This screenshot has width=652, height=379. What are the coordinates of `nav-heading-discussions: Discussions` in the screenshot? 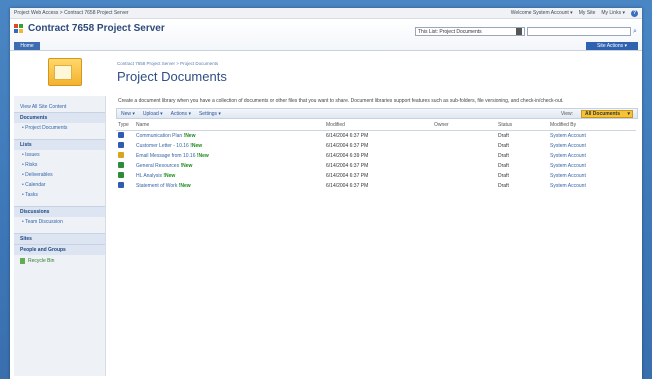 It's located at (59, 211).